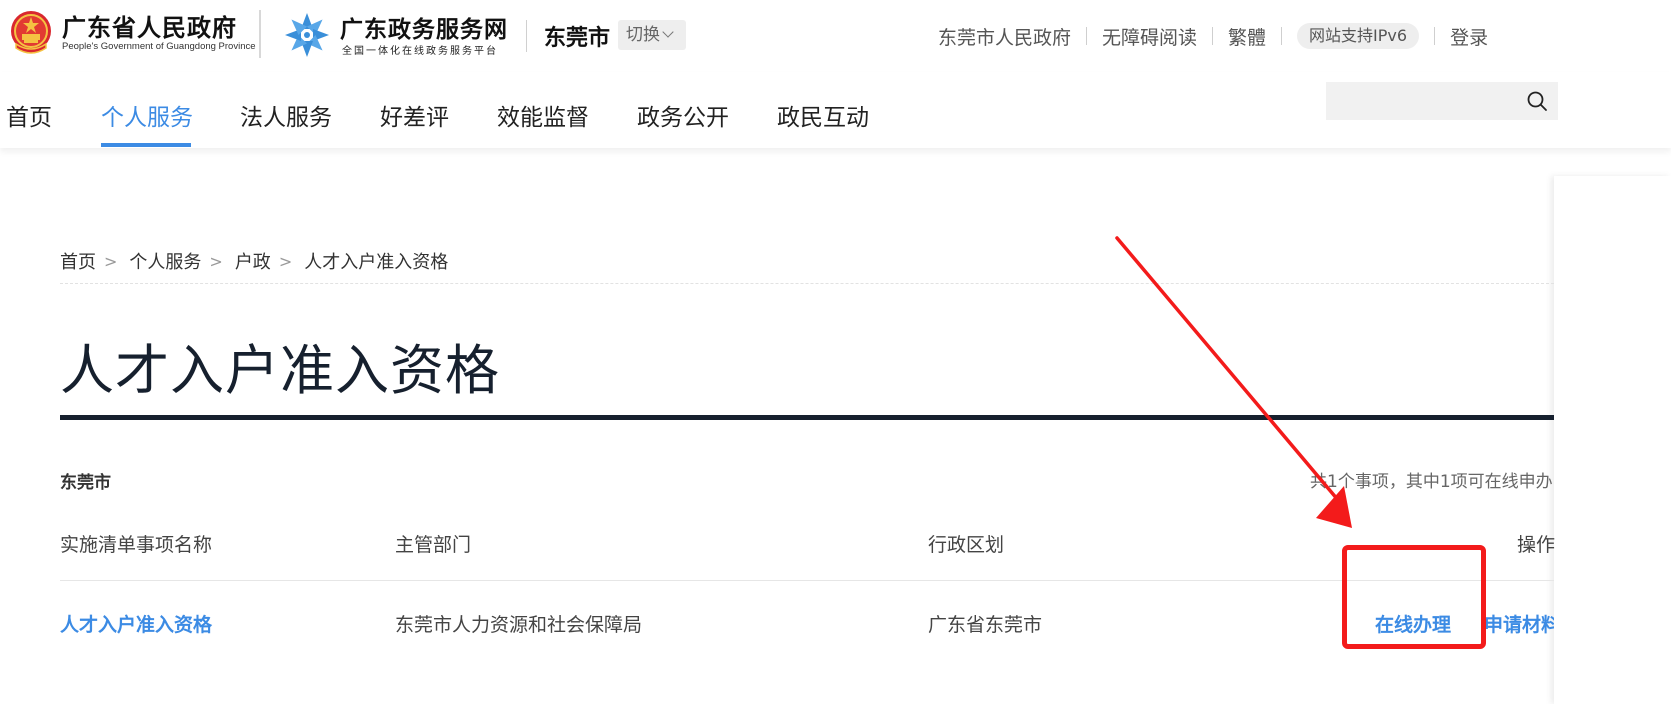 This screenshot has height=704, width=1671. What do you see at coordinates (668, 32) in the screenshot?
I see `chevron-down-icon` at bounding box center [668, 32].